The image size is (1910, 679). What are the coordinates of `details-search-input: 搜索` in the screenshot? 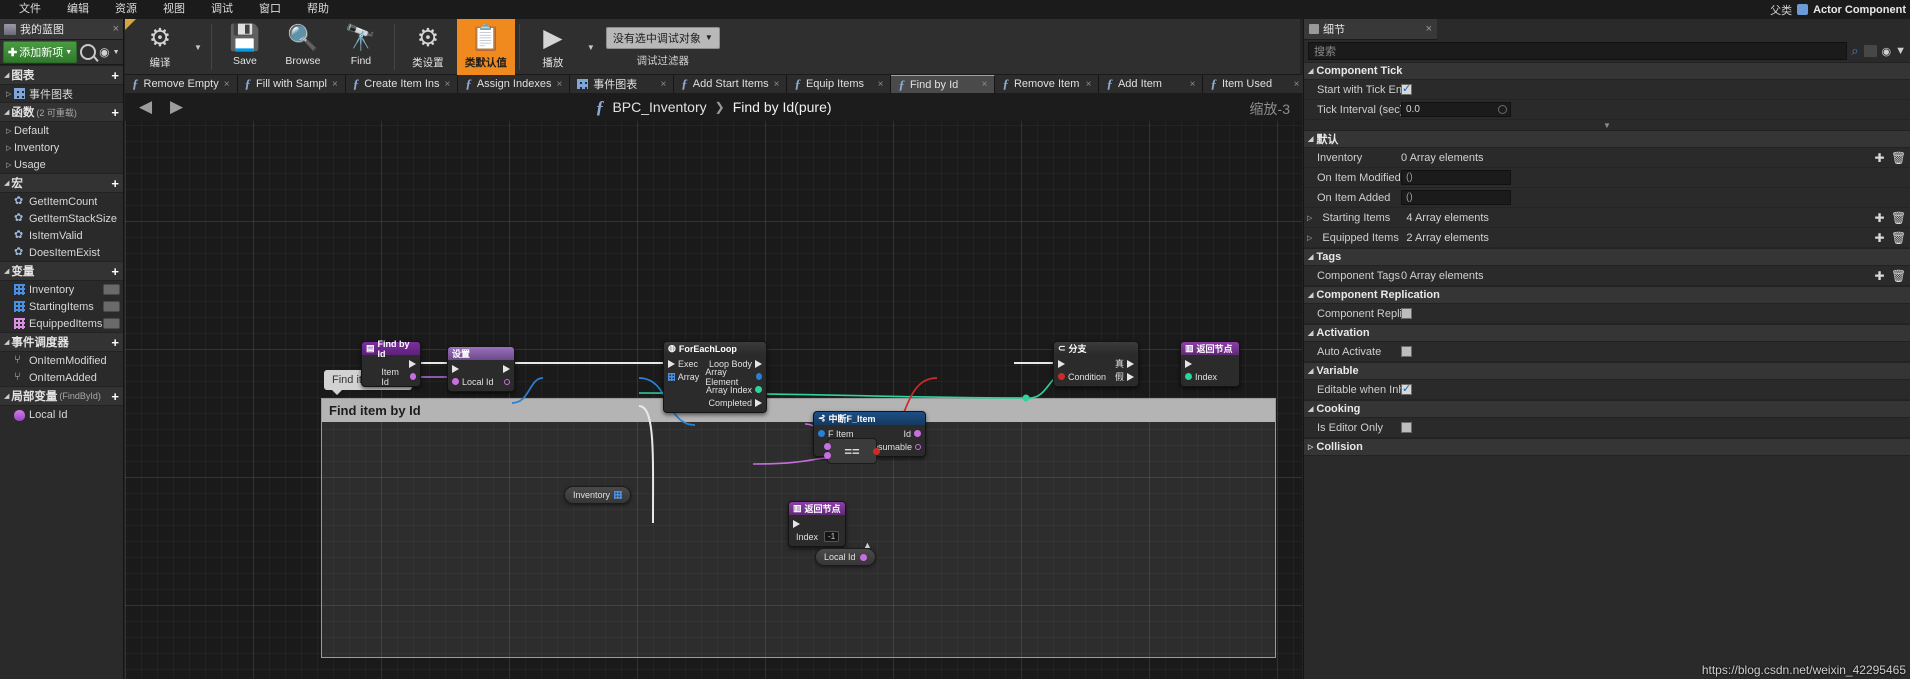 It's located at (1578, 51).